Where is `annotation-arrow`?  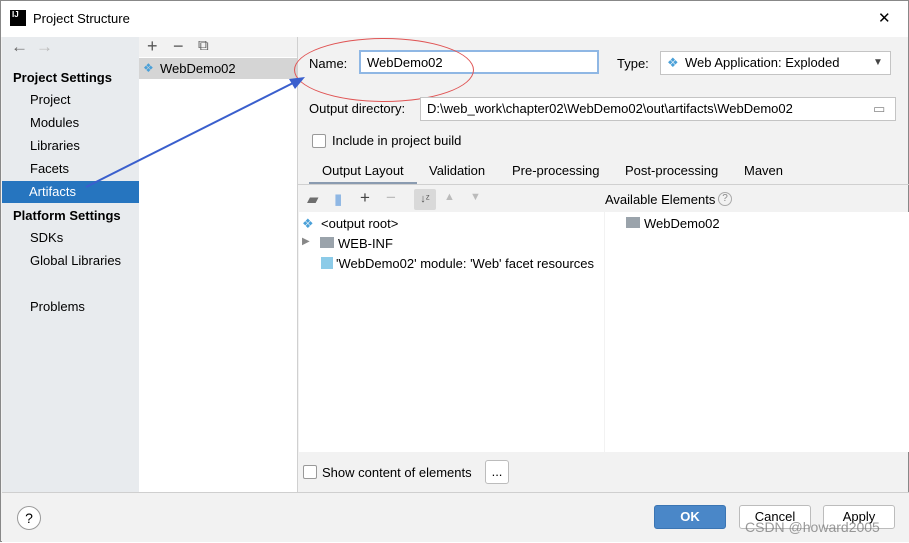
annotation-arrow is located at coordinates (195, 132).